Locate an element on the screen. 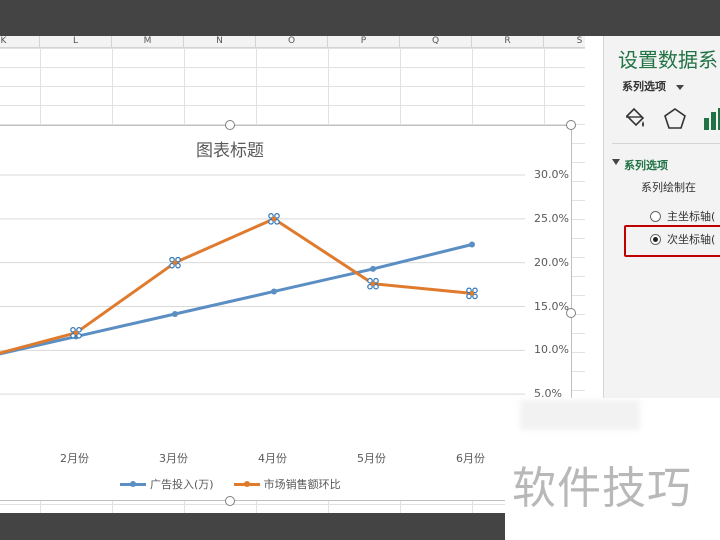 This screenshot has height=540, width=720. dropdown-label: 系列选项 is located at coordinates (644, 86).